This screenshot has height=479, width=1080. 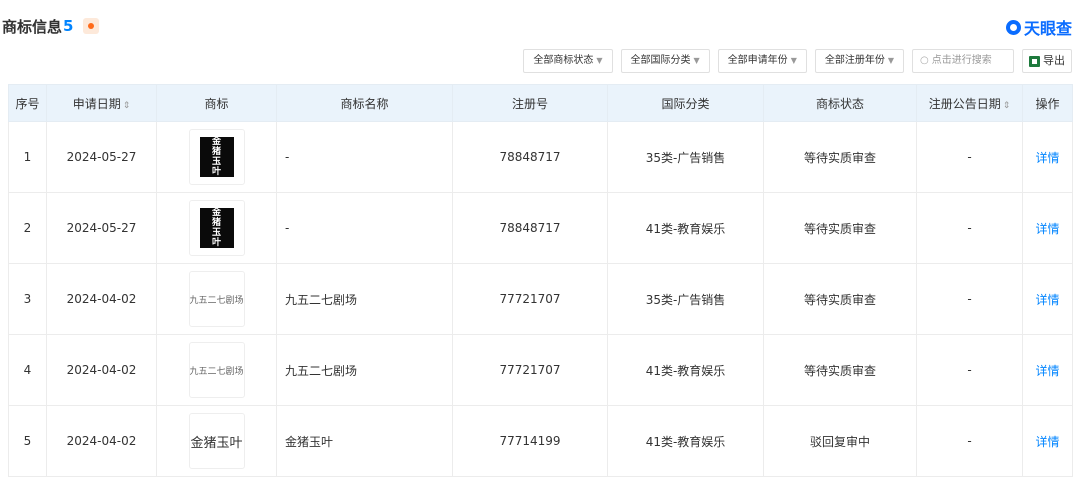 What do you see at coordinates (859, 61) in the screenshot?
I see `reg-year-filter-dropdown: 全部注册年份 ▼` at bounding box center [859, 61].